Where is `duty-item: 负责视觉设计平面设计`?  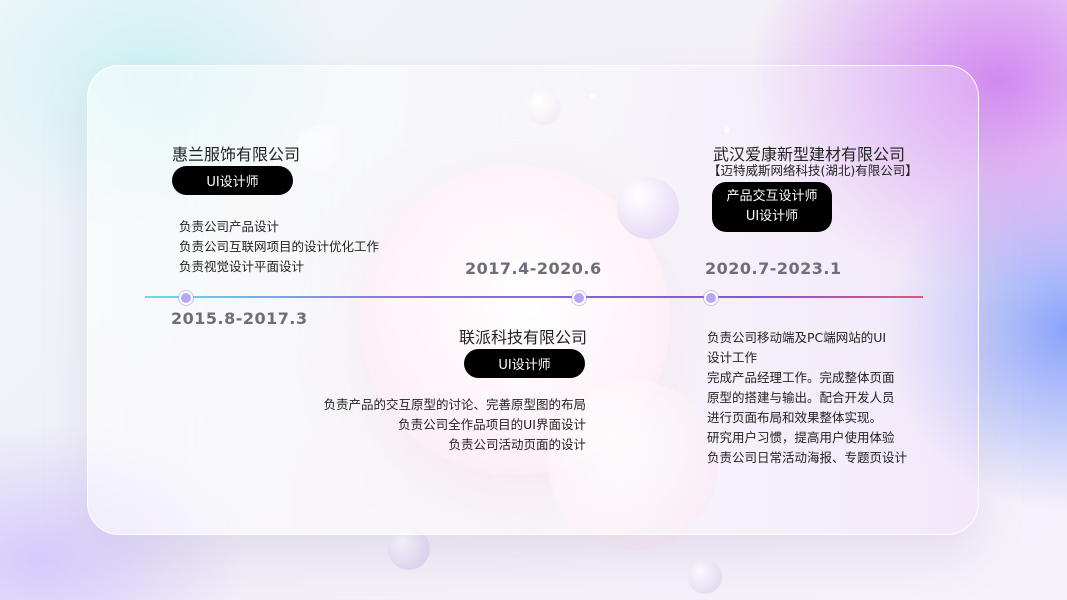 duty-item: 负责视觉设计平面设计 is located at coordinates (242, 266).